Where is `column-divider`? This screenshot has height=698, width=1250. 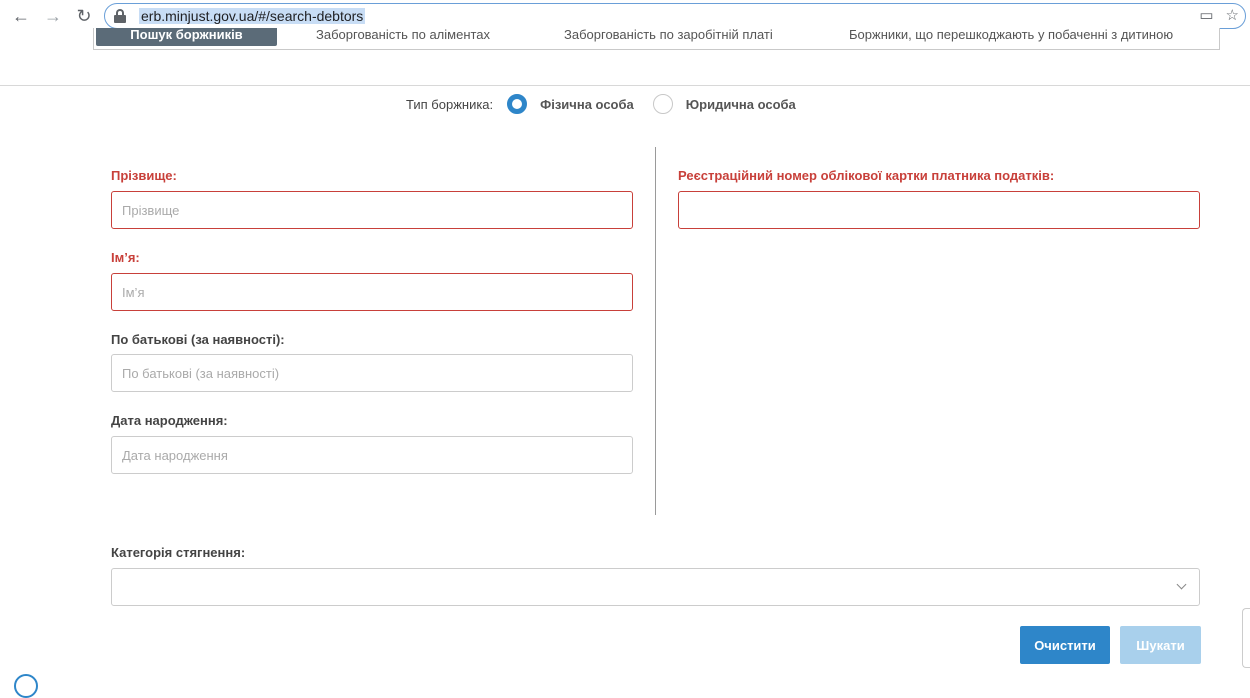 column-divider is located at coordinates (655, 331).